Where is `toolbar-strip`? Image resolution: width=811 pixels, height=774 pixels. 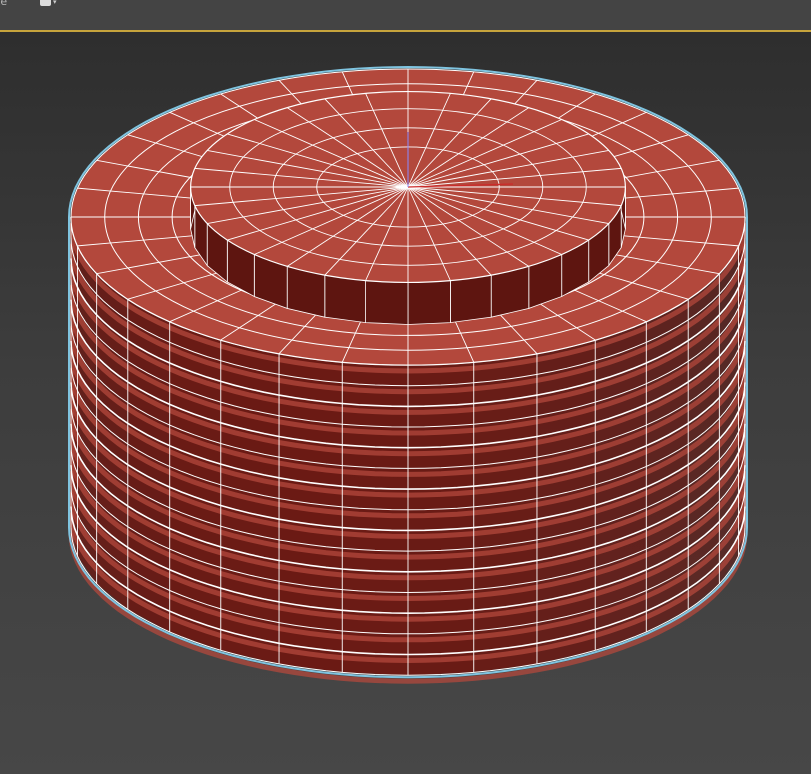
toolbar-strip is located at coordinates (405, 21).